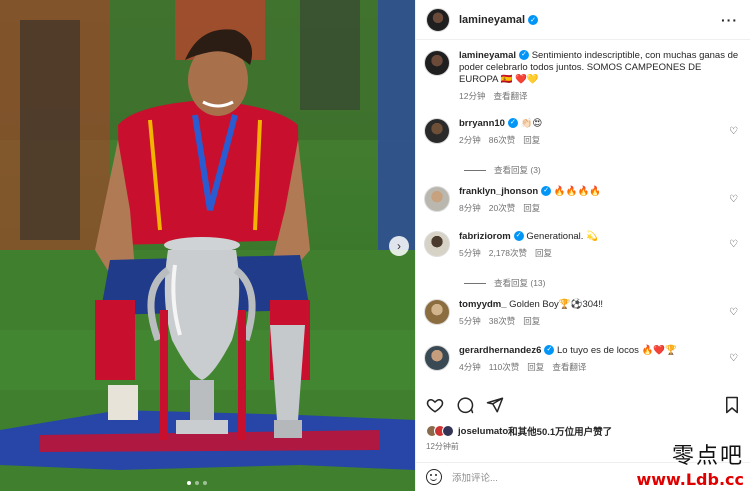 The width and height of the screenshot is (750, 491). I want to click on caption-avatar, so click(437, 63).